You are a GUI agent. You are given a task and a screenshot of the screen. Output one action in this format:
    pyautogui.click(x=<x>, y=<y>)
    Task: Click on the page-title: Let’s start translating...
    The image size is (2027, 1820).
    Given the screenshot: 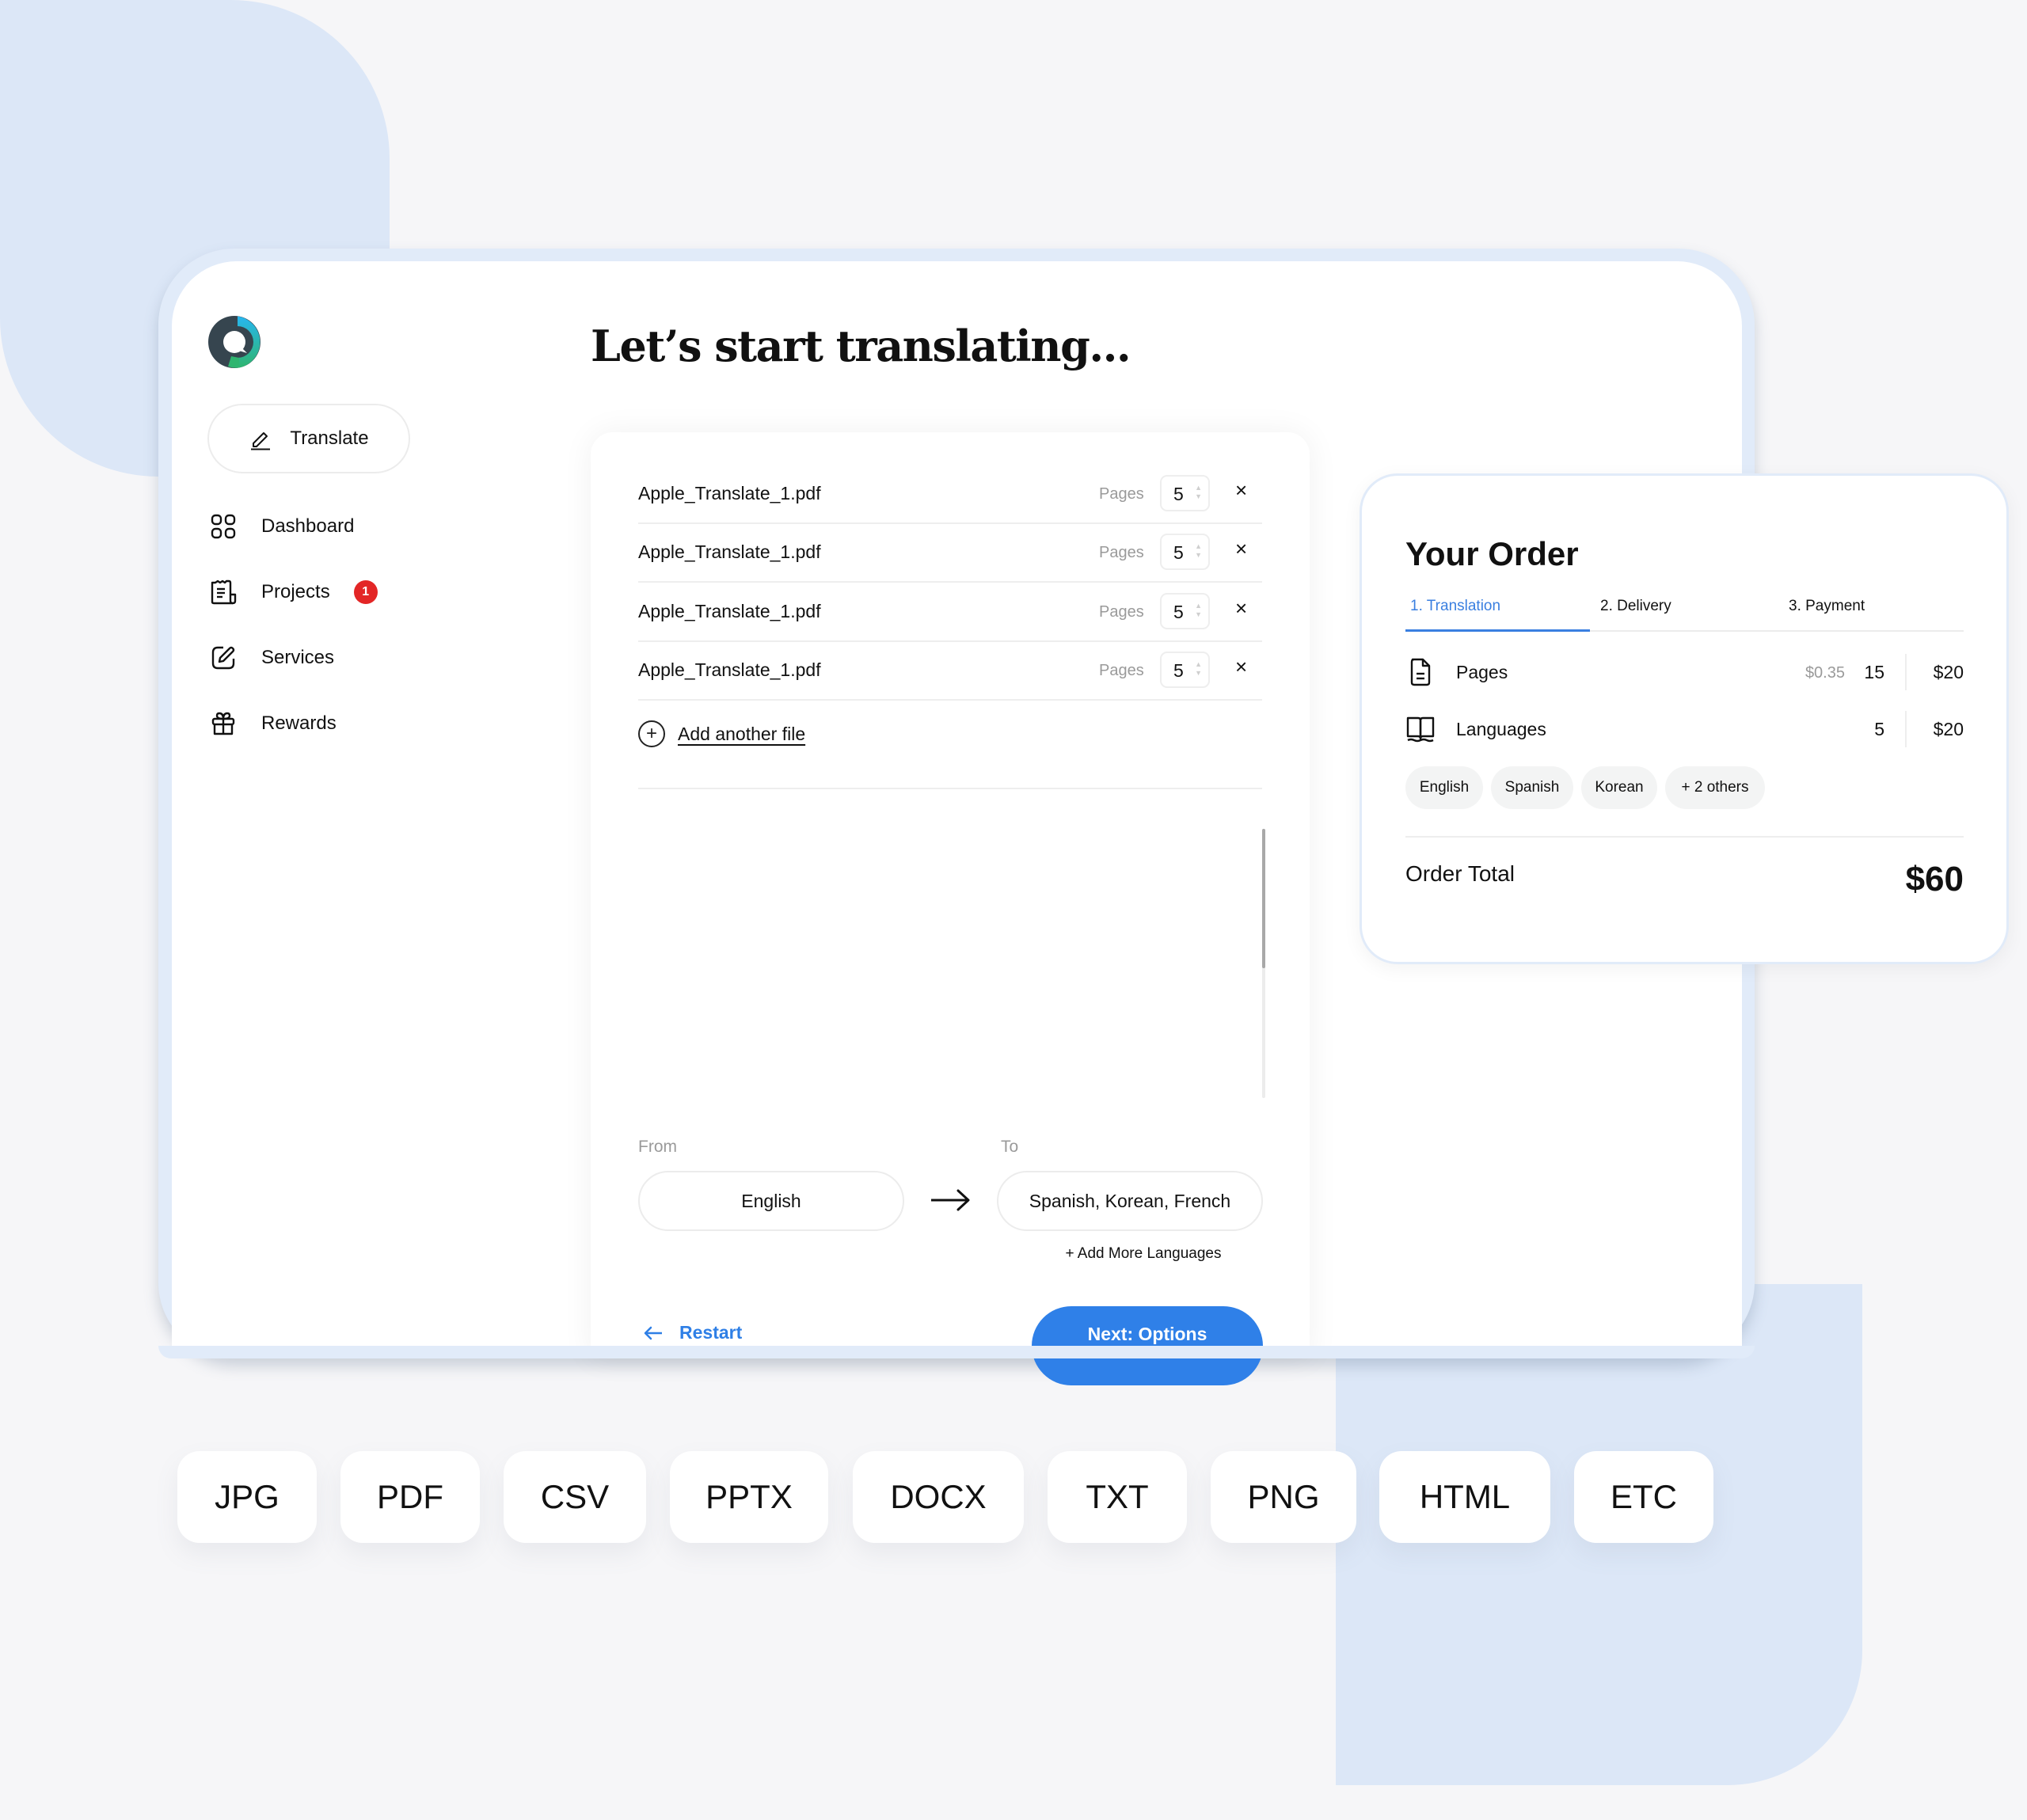 What is the action you would take?
    pyautogui.click(x=861, y=346)
    